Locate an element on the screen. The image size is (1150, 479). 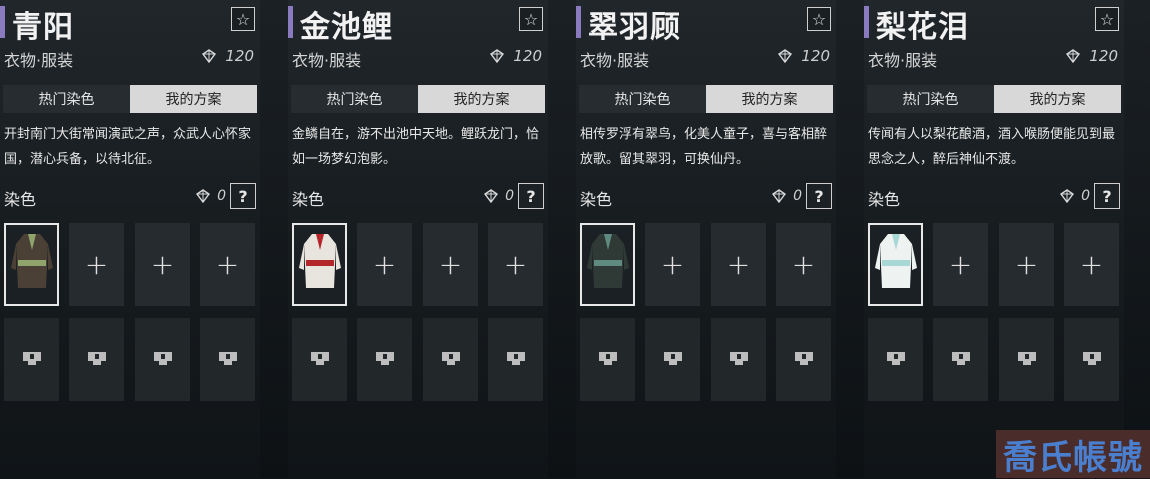
outfit-title: 梨花泪 is located at coordinates (922, 27).